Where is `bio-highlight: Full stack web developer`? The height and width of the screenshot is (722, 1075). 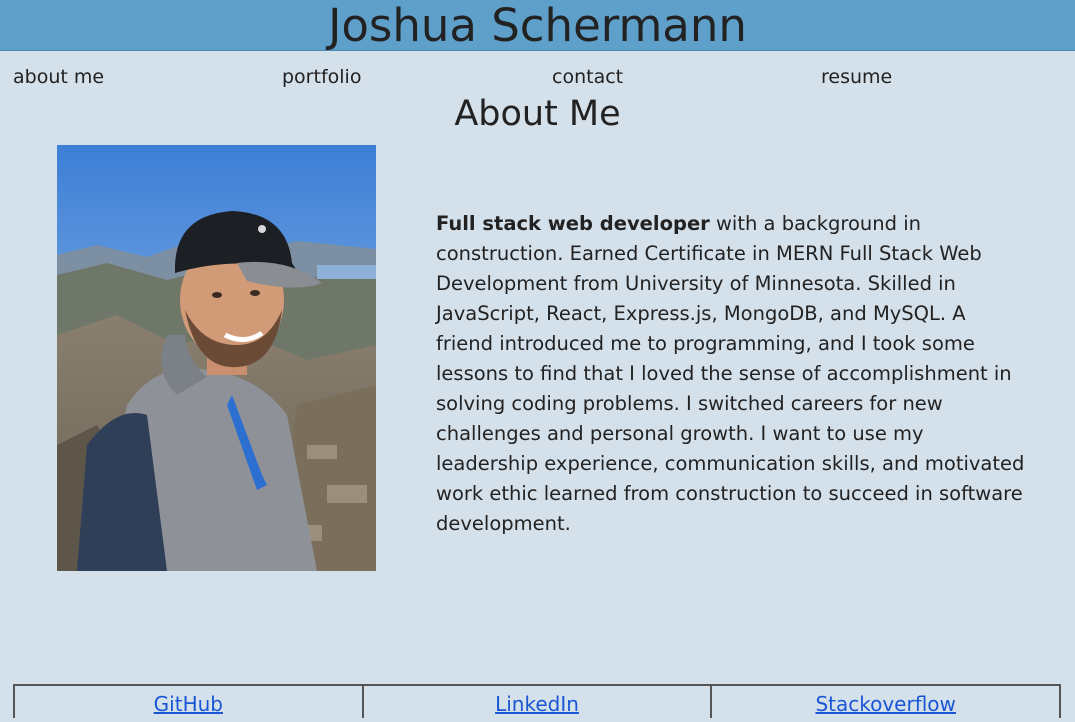 bio-highlight: Full stack web developer is located at coordinates (573, 223).